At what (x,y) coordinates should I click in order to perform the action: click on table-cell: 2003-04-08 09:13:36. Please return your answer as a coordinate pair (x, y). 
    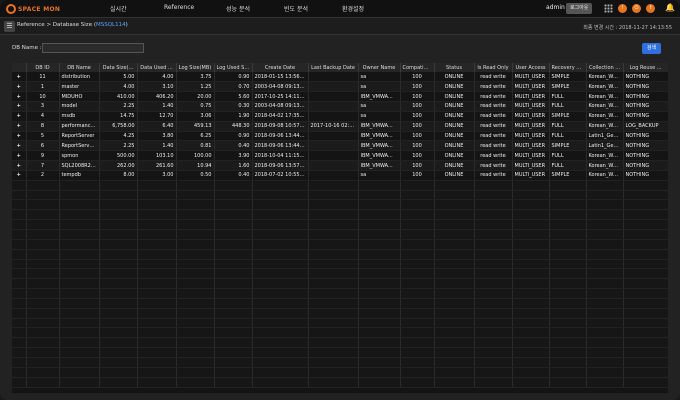
    Looking at the image, I should click on (280, 106).